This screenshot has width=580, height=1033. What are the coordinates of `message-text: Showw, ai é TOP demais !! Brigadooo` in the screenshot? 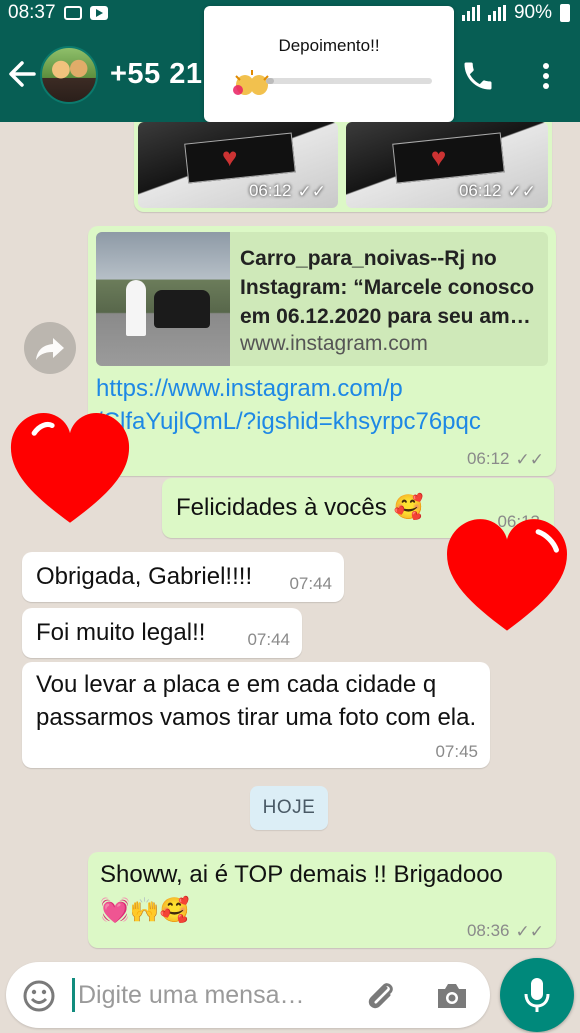 It's located at (301, 874).